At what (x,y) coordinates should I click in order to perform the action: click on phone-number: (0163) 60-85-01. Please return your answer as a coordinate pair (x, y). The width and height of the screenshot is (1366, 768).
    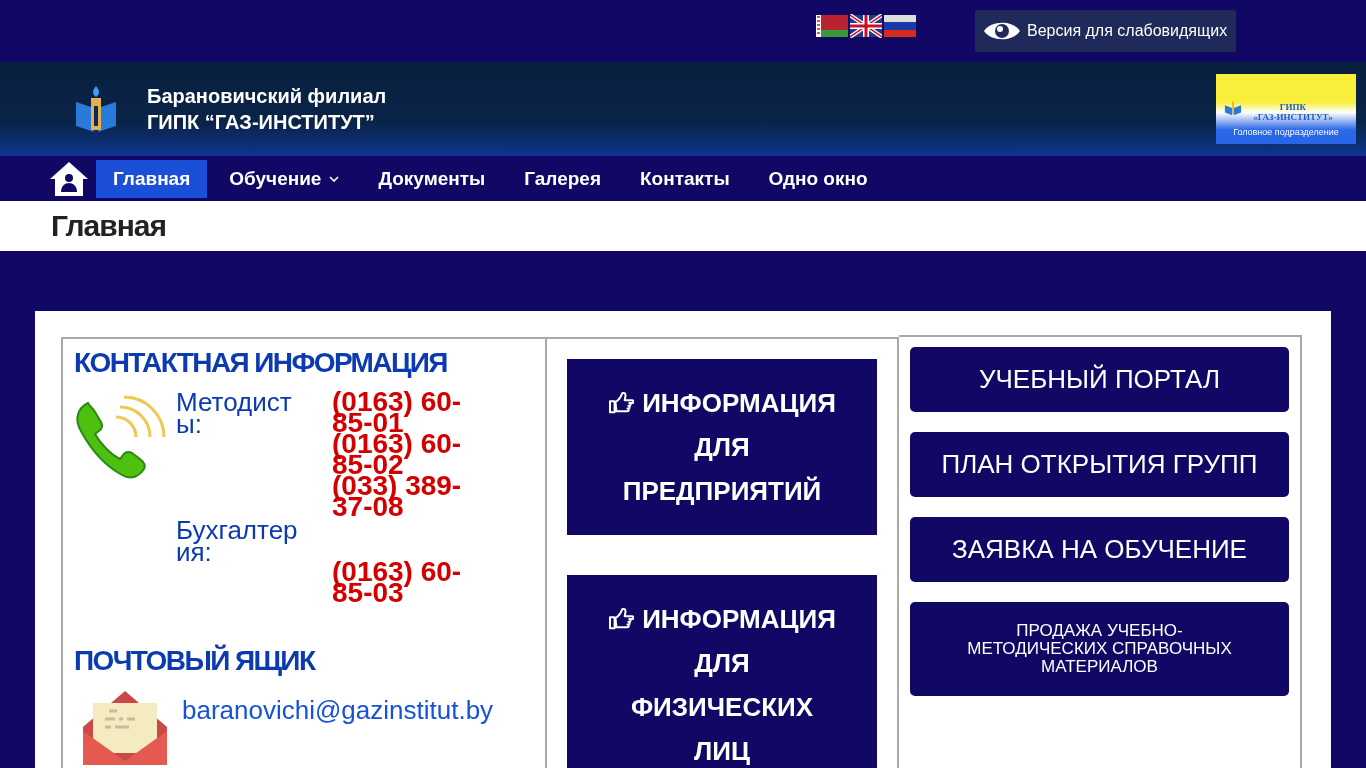
    Looking at the image, I should click on (407, 412).